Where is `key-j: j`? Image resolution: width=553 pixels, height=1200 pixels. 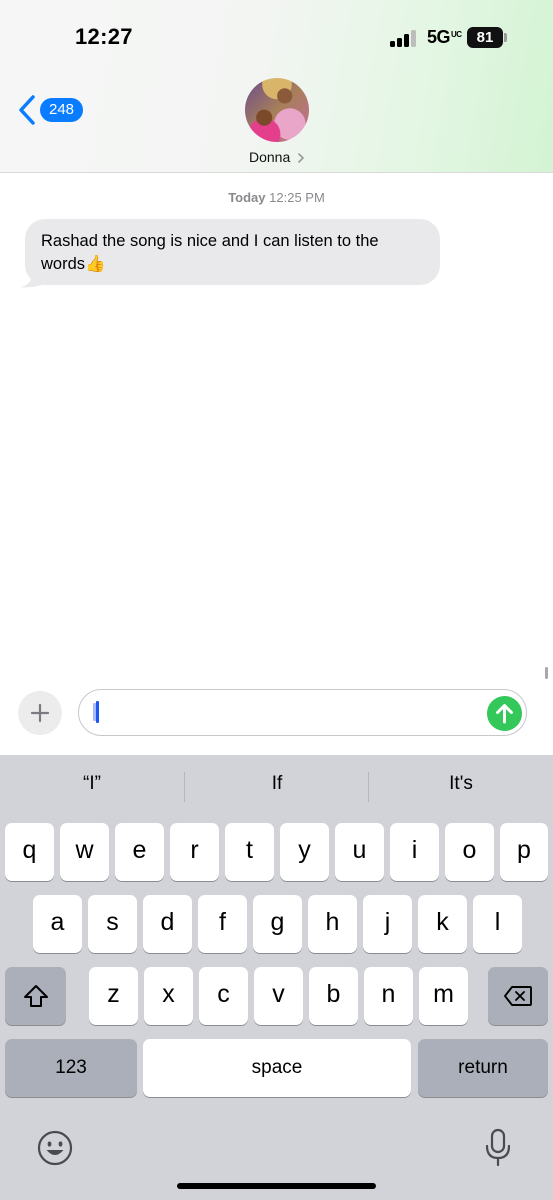
key-j: j is located at coordinates (387, 924).